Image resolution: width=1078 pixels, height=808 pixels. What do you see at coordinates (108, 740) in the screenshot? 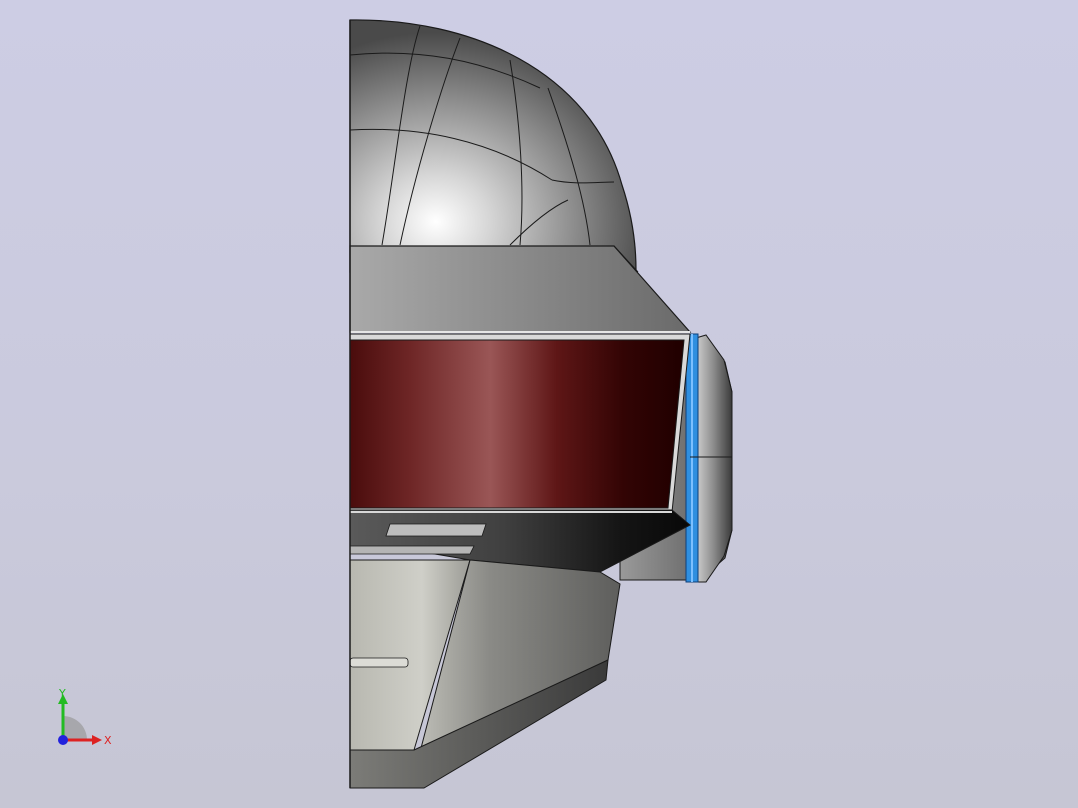
I see `x-axis-label: X` at bounding box center [108, 740].